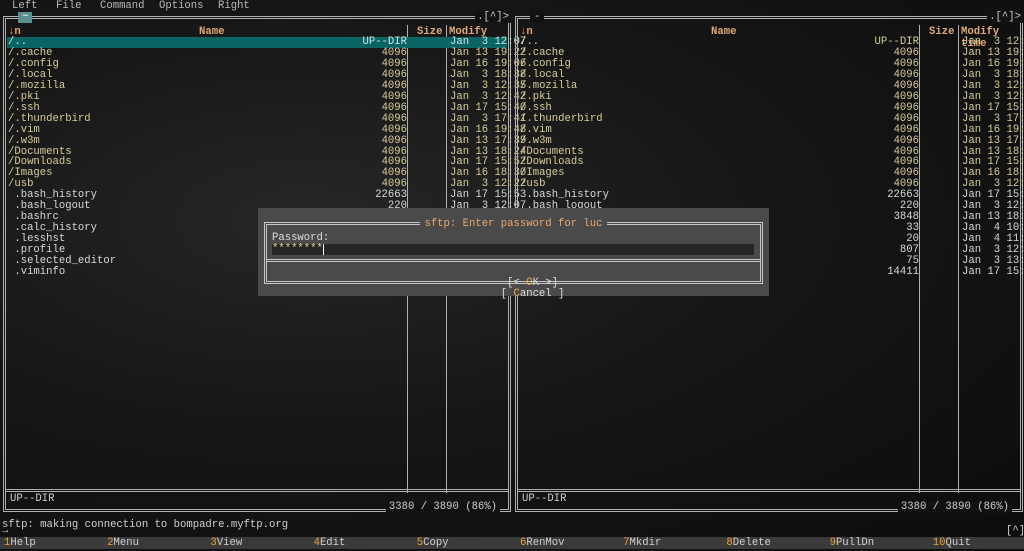 The height and width of the screenshot is (551, 1024). Describe the element at coordinates (542, 294) in the screenshot. I see `cancel-label: ancel ]` at that location.